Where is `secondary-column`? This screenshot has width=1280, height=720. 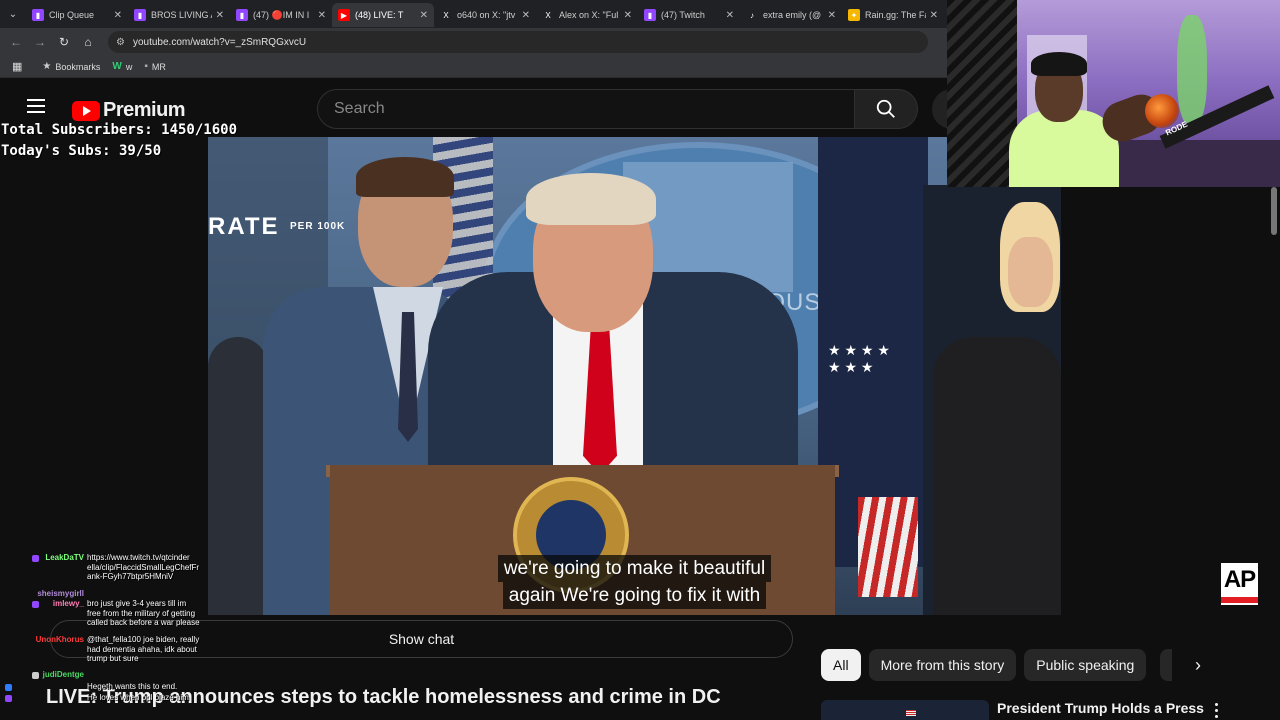 secondary-column is located at coordinates (1170, 402).